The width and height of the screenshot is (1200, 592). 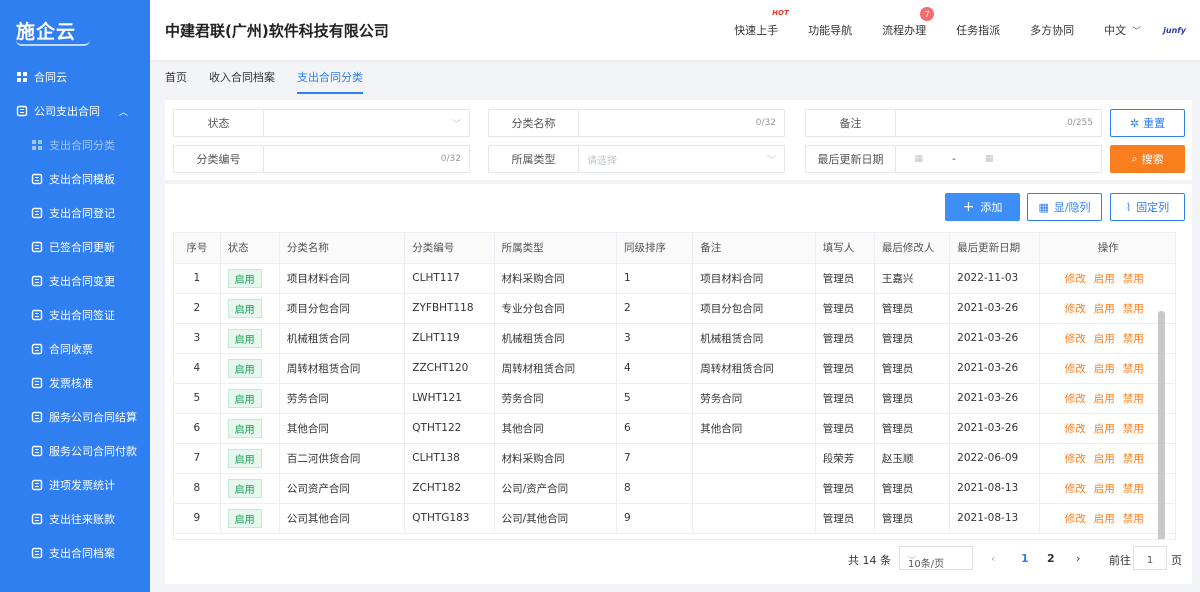 I want to click on chevron-down-icon: ﹀, so click(x=456, y=124).